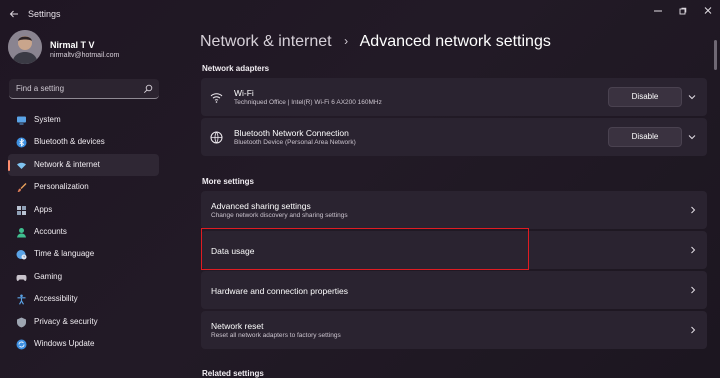 Image resolution: width=720 pixels, height=378 pixels. I want to click on sidebar-item-personalization: Personalization, so click(83, 187).